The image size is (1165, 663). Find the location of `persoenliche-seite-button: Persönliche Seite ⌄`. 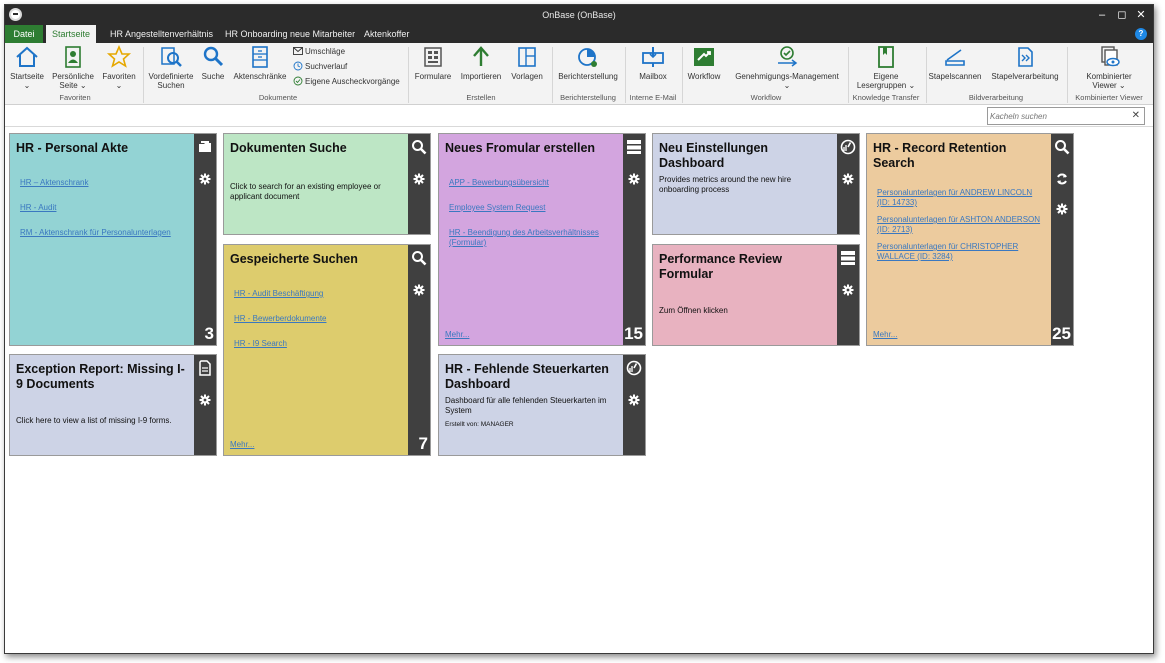

persoenliche-seite-button: Persönliche Seite ⌄ is located at coordinates (73, 67).